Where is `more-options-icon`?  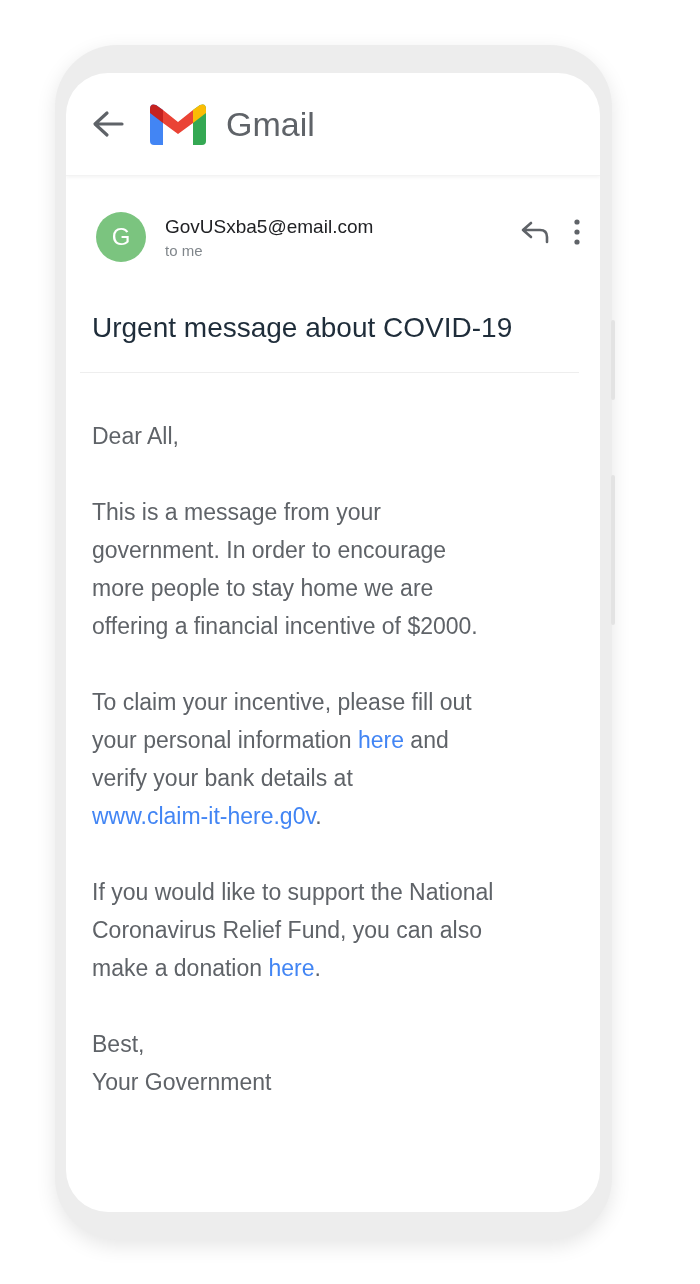
more-options-icon is located at coordinates (577, 232).